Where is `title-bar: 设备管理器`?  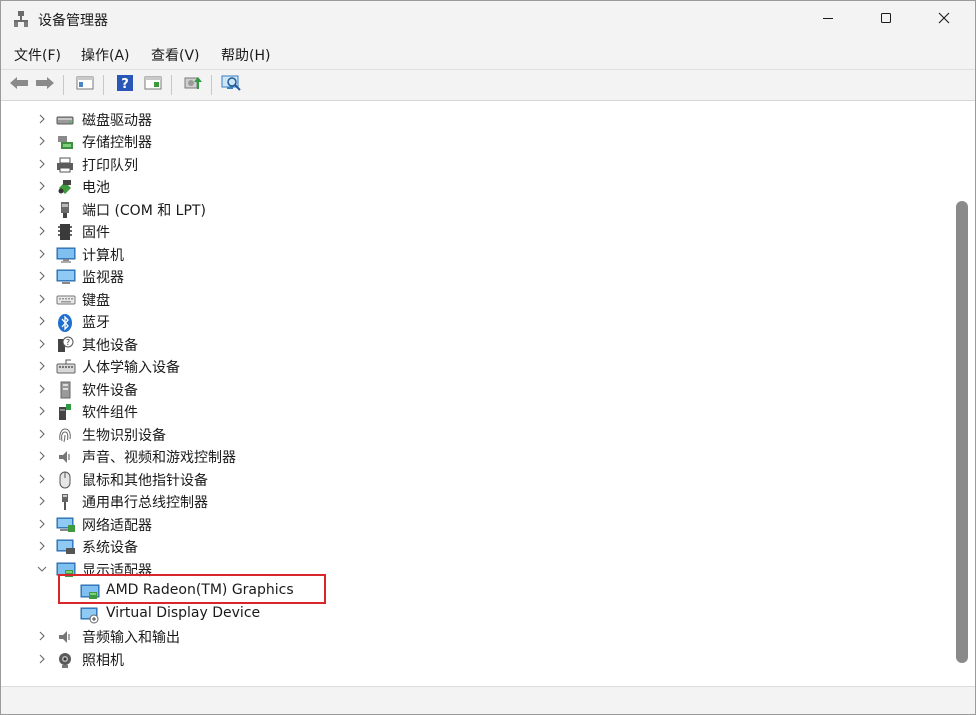 title-bar: 设备管理器 is located at coordinates (488, 20).